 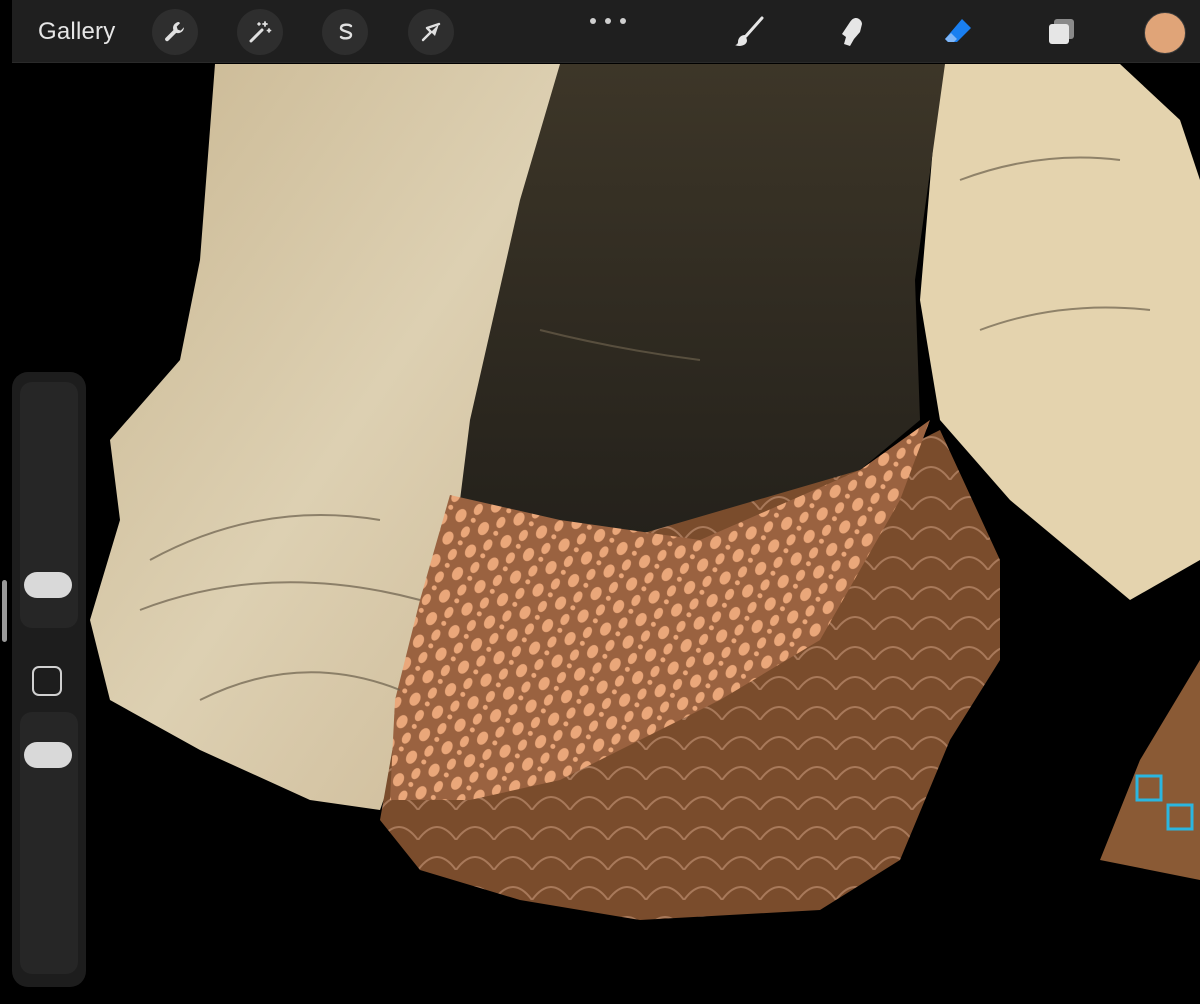 I want to click on magic-wand-icon, so click(x=260, y=32).